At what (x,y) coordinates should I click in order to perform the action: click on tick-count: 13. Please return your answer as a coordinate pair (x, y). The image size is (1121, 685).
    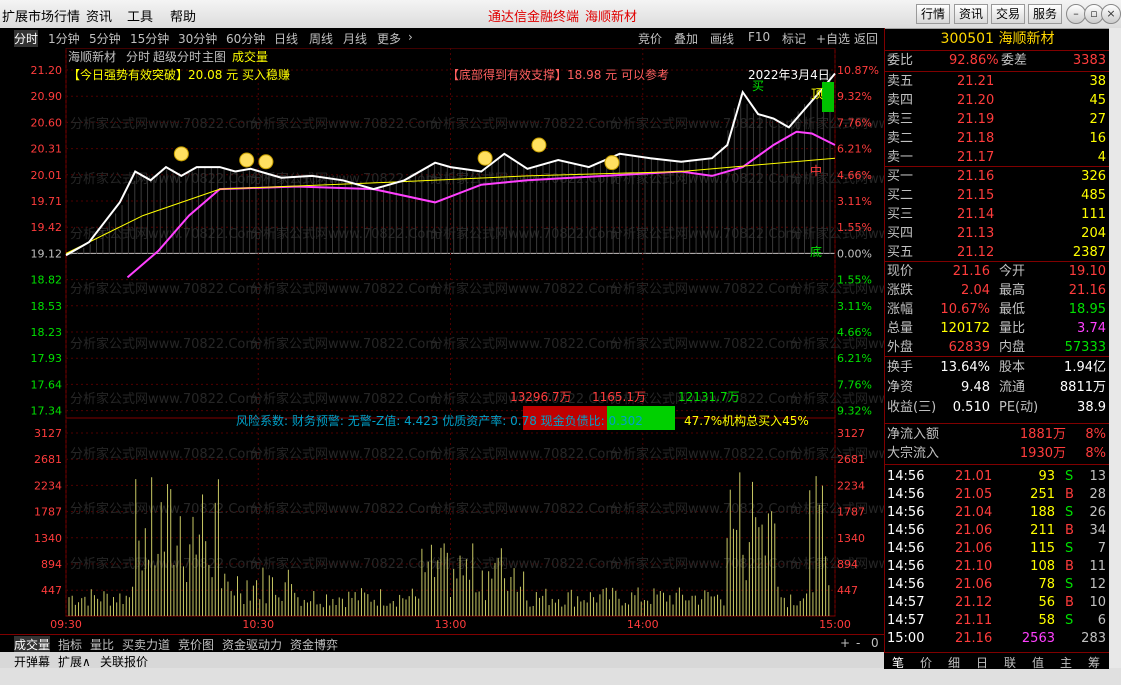
    Looking at the image, I should click on (1097, 476).